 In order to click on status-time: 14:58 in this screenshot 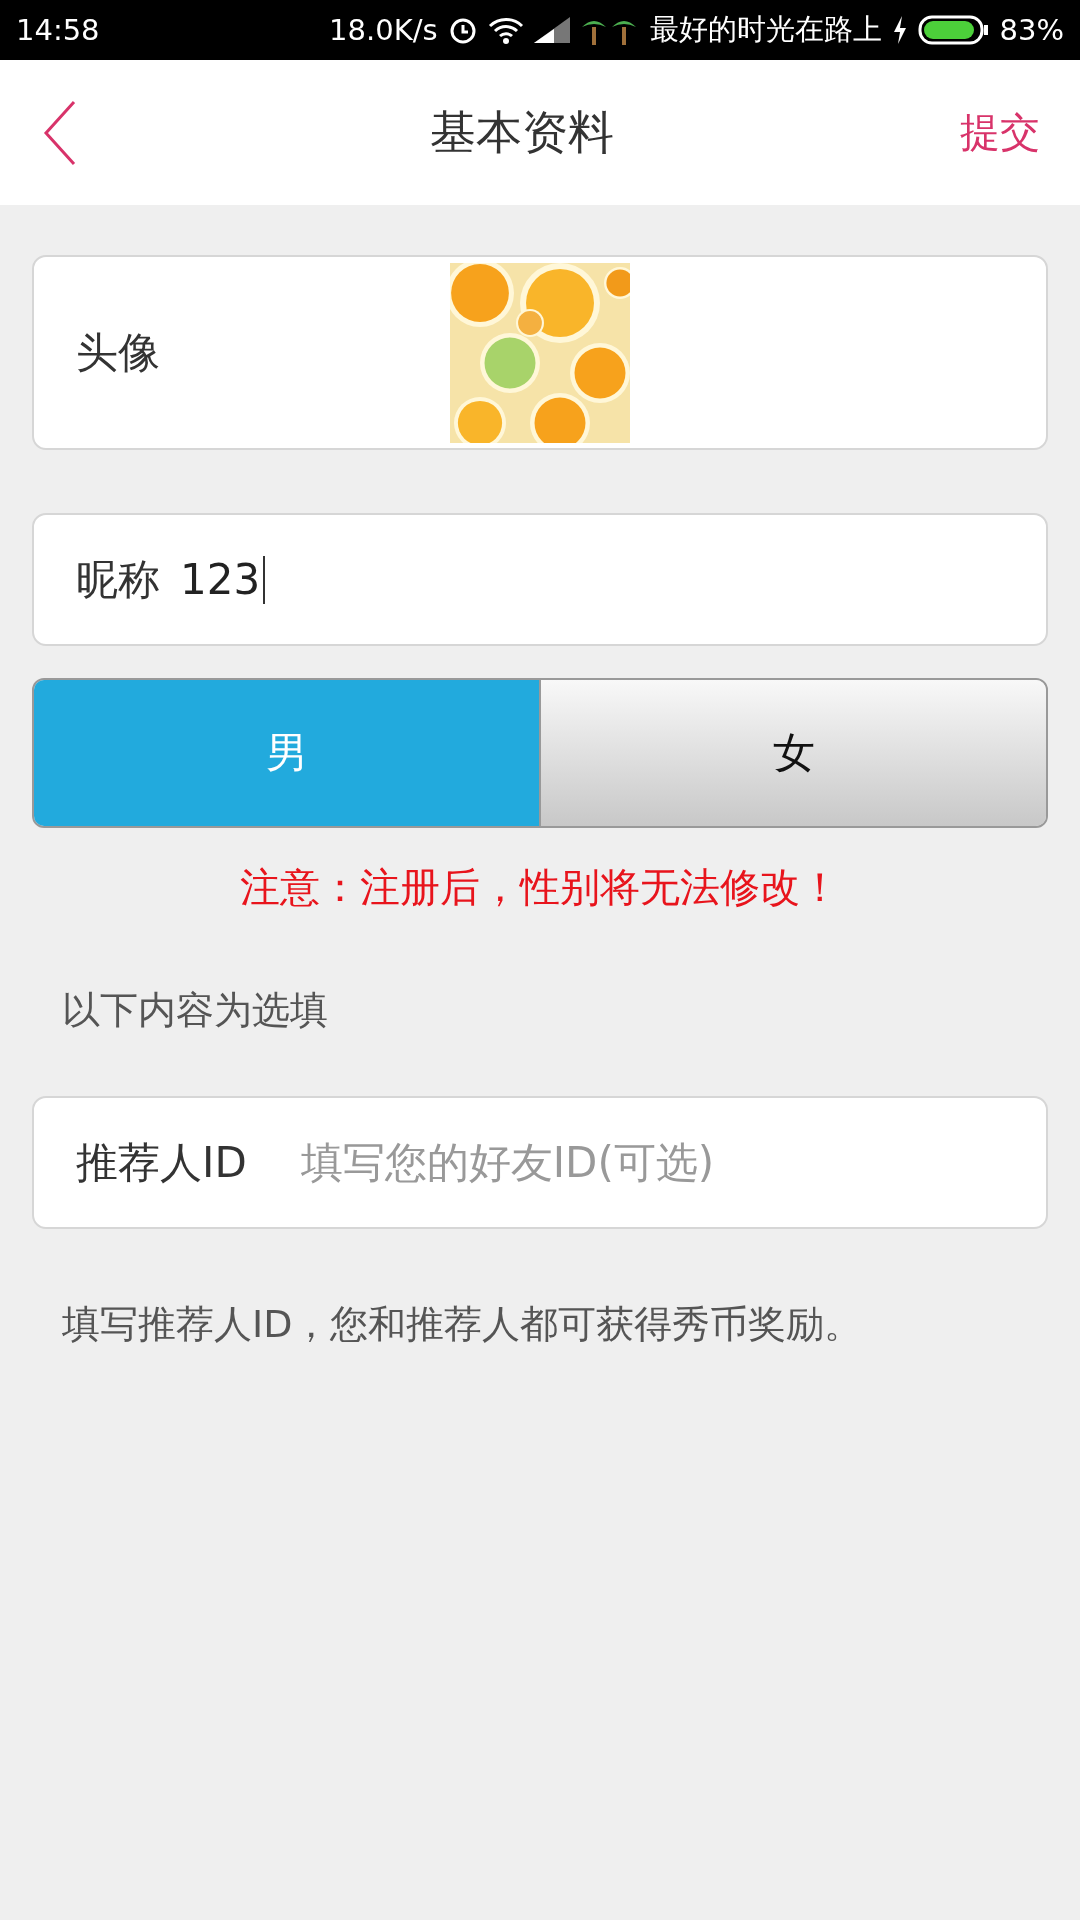, I will do `click(58, 30)`.